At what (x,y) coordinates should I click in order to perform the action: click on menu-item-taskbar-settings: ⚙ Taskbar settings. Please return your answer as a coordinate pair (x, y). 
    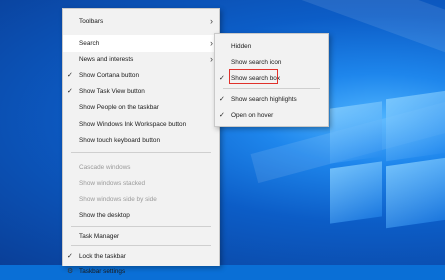
    Looking at the image, I should click on (141, 271).